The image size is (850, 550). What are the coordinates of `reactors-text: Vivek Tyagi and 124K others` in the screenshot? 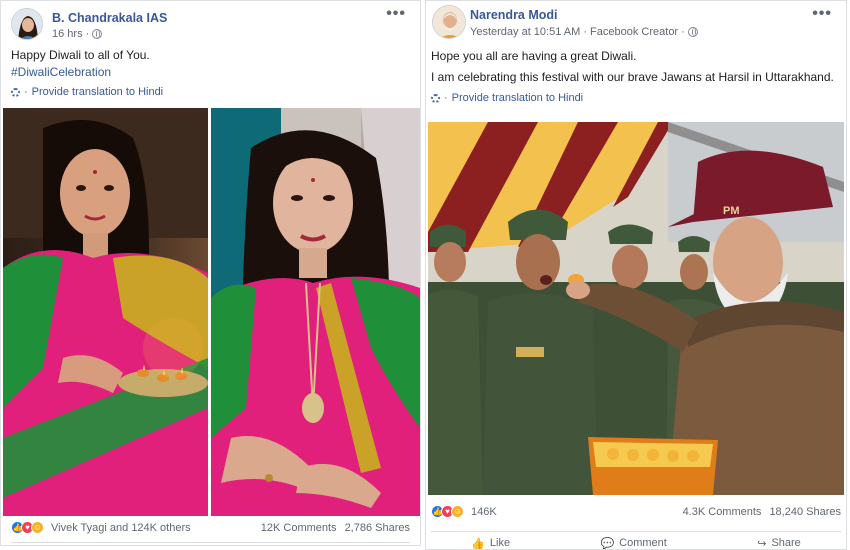 It's located at (121, 528).